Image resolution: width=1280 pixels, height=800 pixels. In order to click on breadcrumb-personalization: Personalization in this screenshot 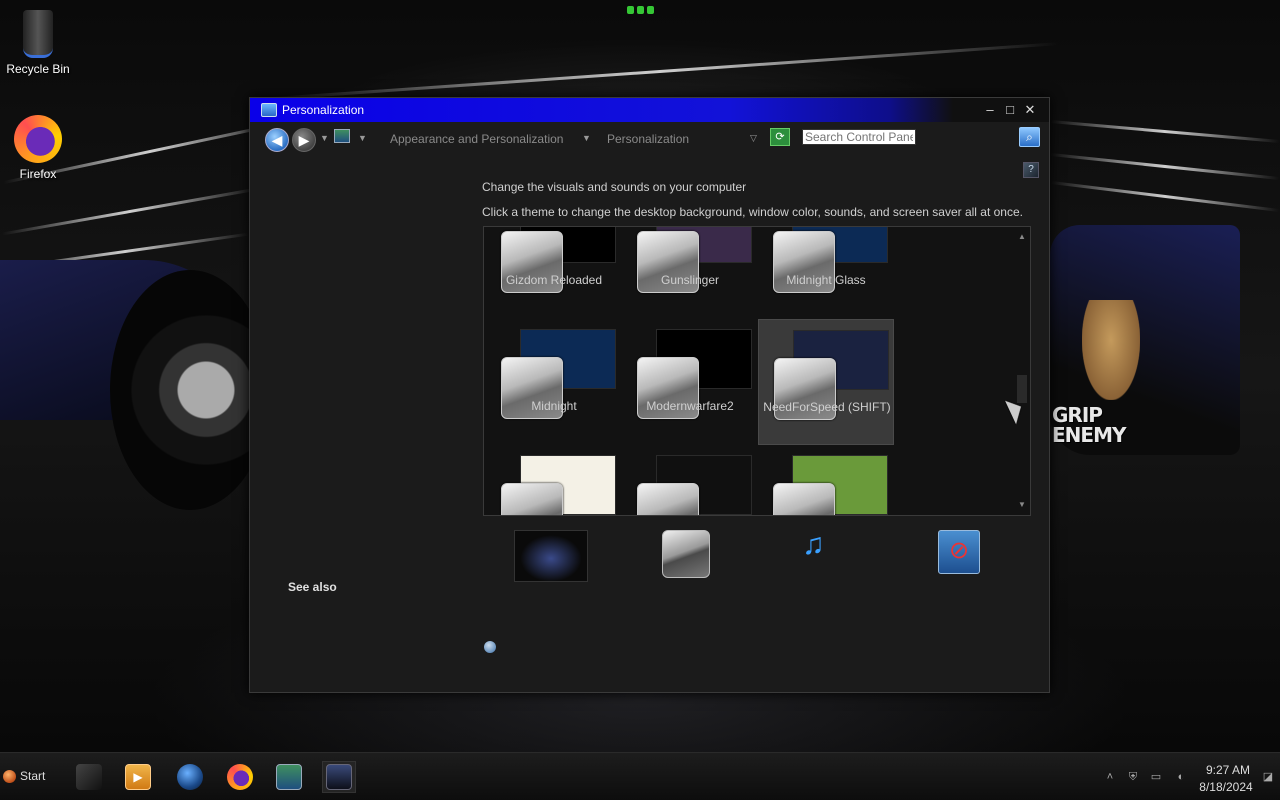, I will do `click(648, 139)`.